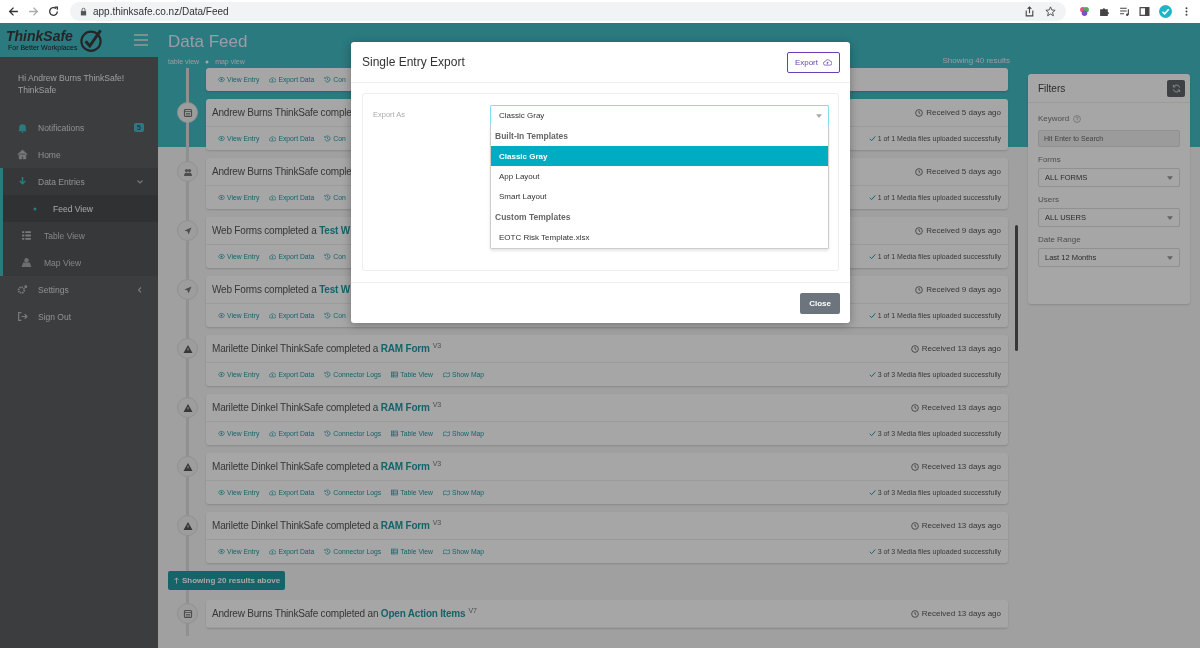  Describe the element at coordinates (207, 61) in the screenshot. I see `bullet-icon` at that location.